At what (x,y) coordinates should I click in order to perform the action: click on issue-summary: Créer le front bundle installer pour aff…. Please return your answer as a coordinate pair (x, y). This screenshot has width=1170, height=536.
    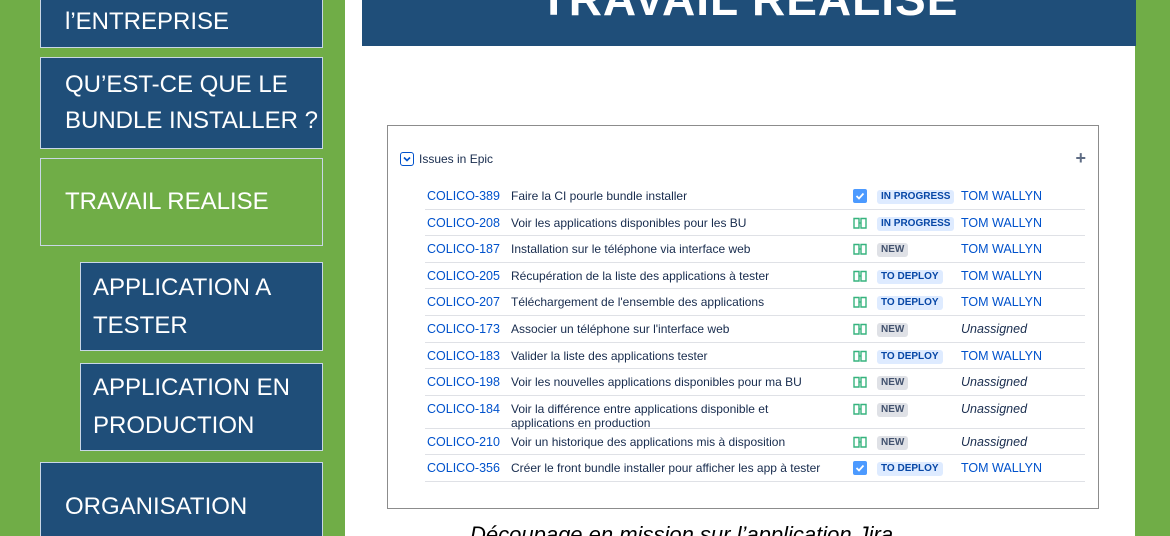
    Looking at the image, I should click on (666, 468).